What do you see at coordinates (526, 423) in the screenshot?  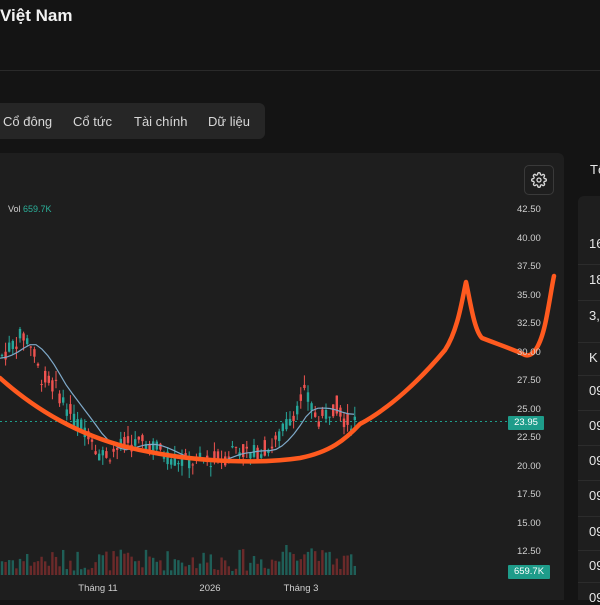 I see `current-price-badge: 23.95` at bounding box center [526, 423].